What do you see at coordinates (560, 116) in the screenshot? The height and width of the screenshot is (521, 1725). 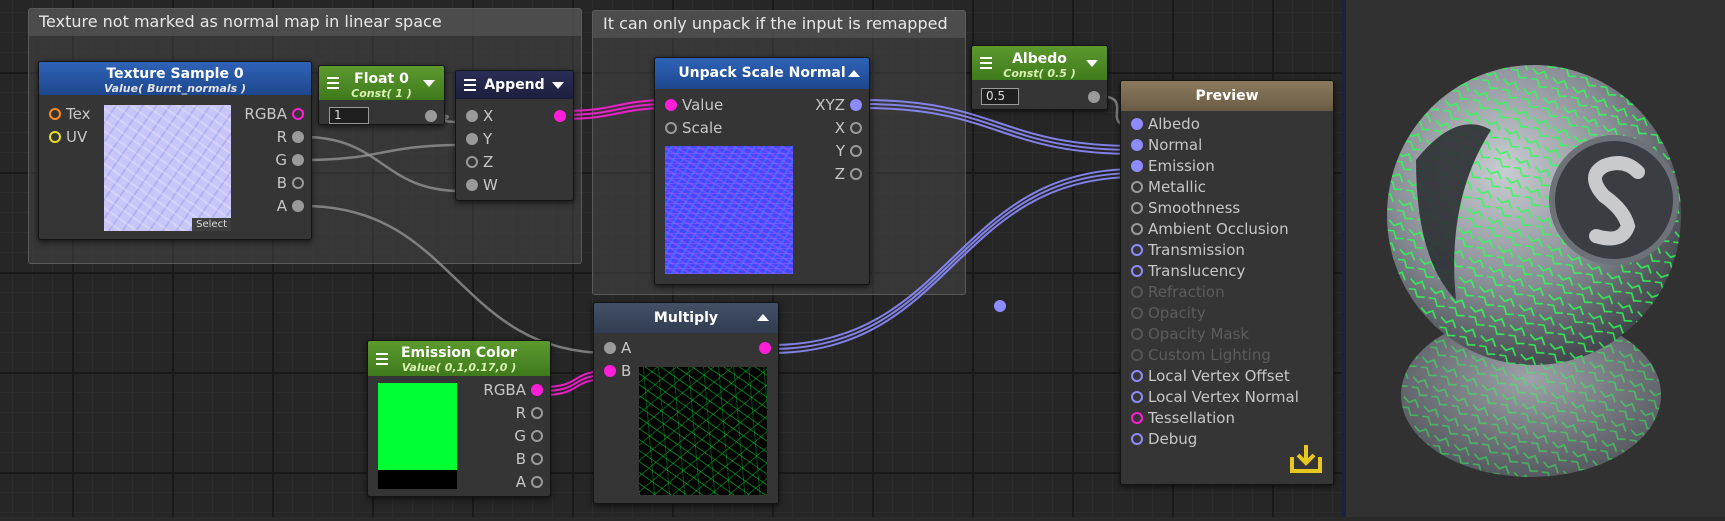 I see `append-output-dot` at bounding box center [560, 116].